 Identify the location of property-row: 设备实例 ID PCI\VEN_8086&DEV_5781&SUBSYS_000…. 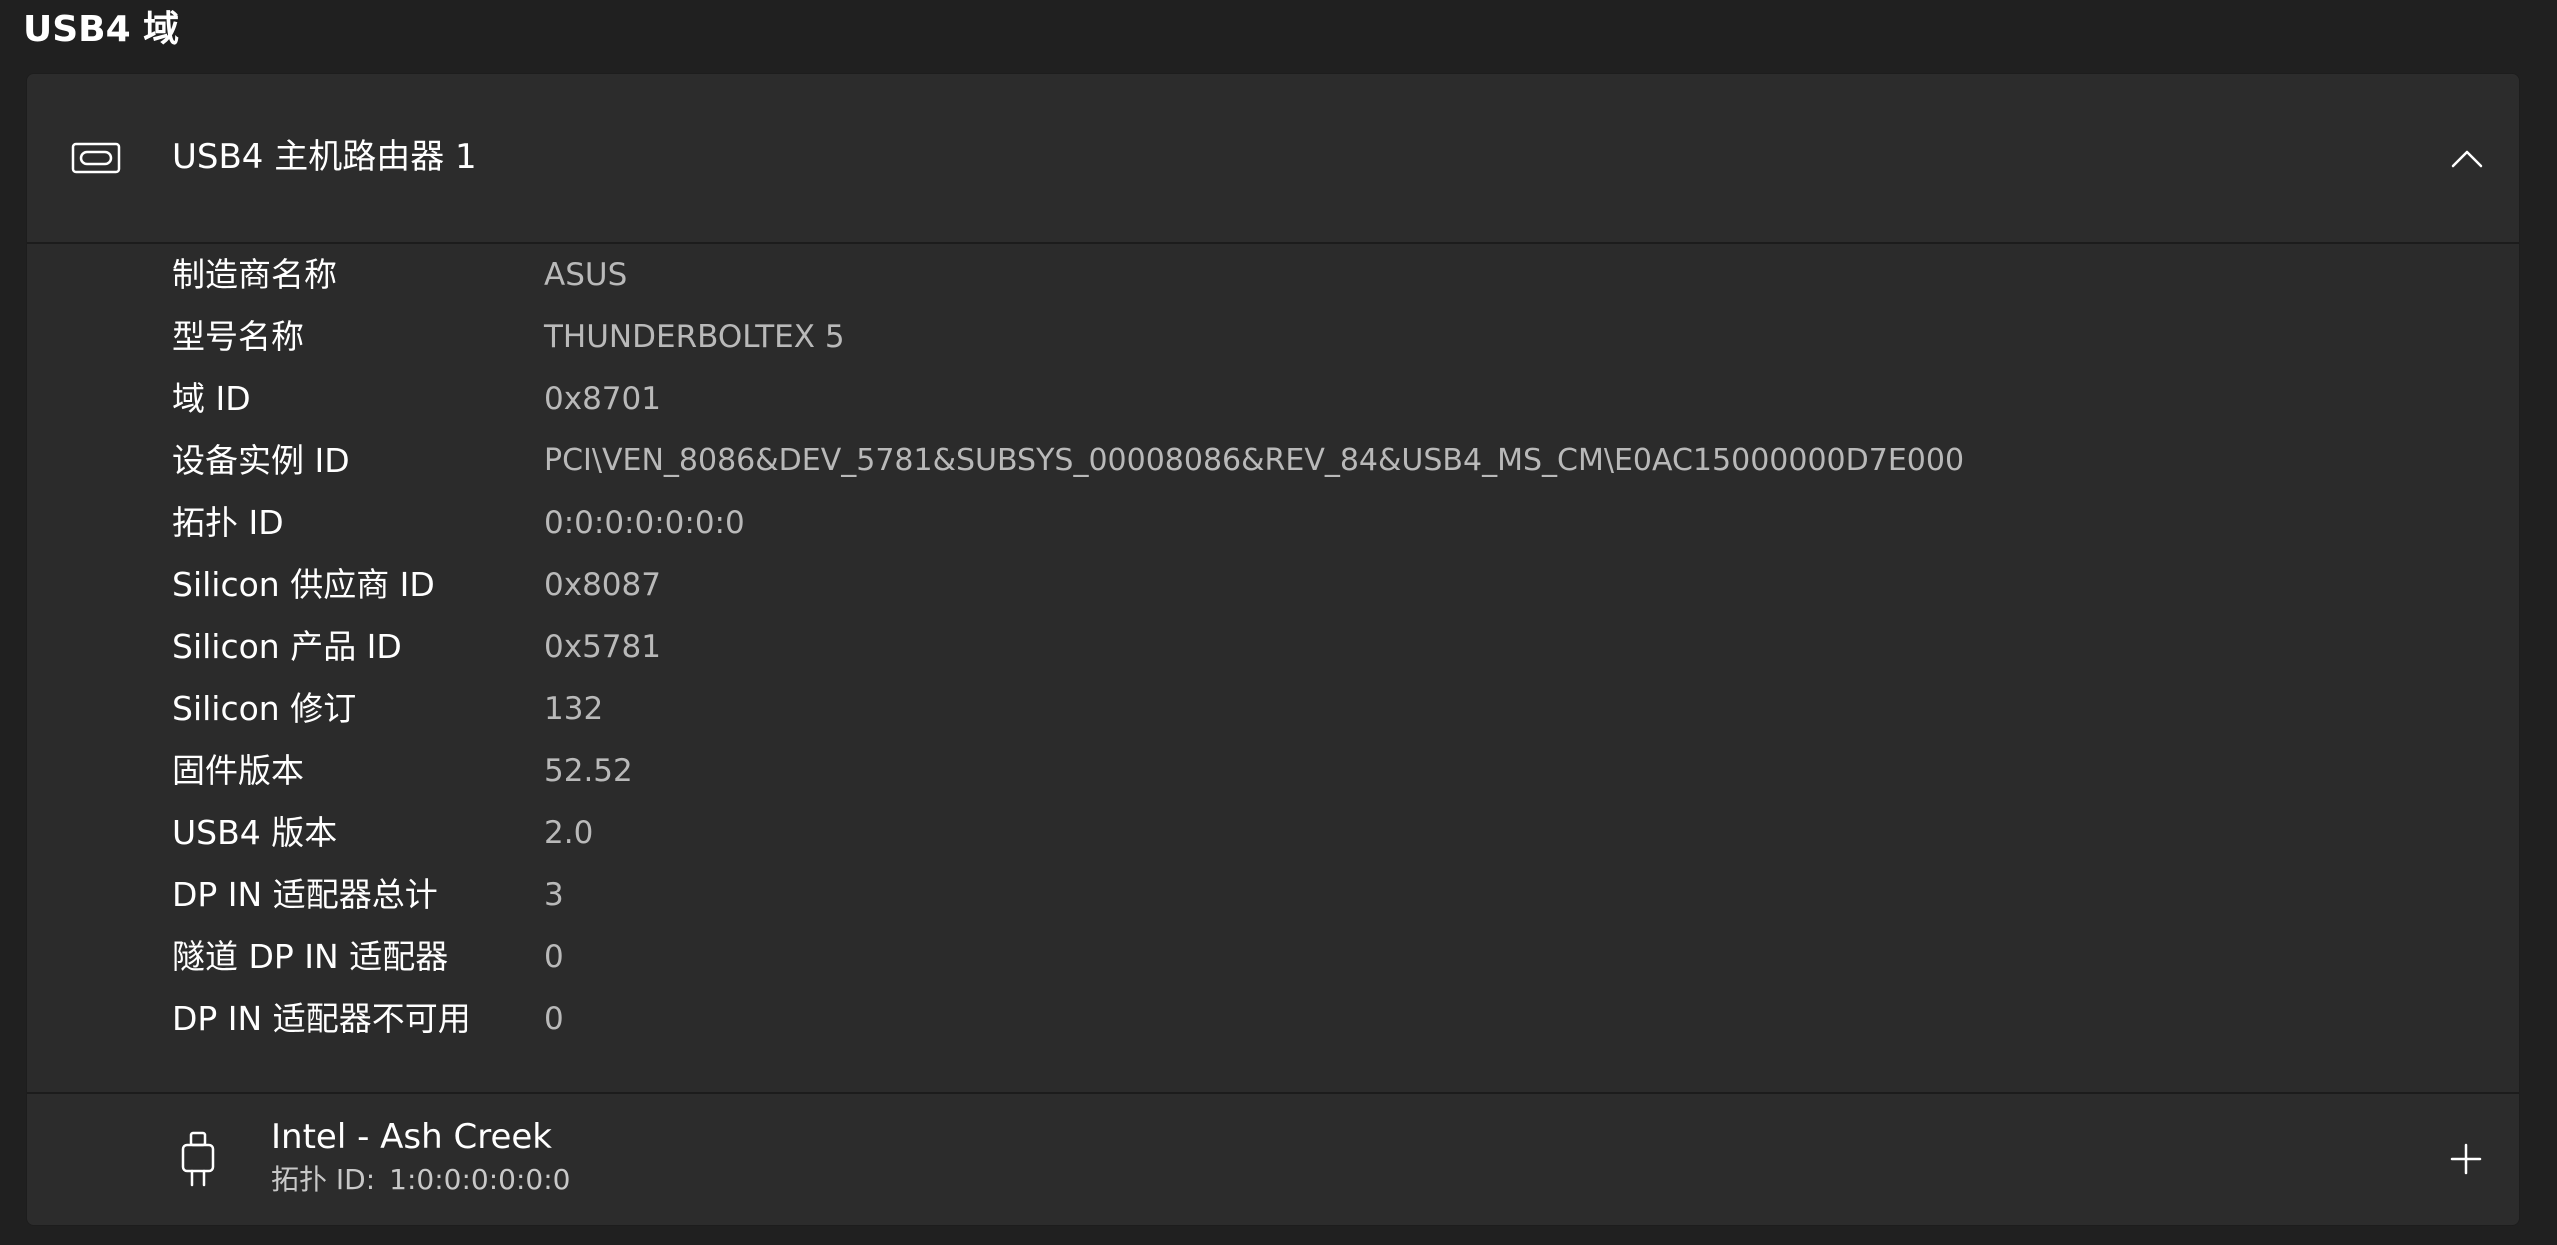
(1273, 461).